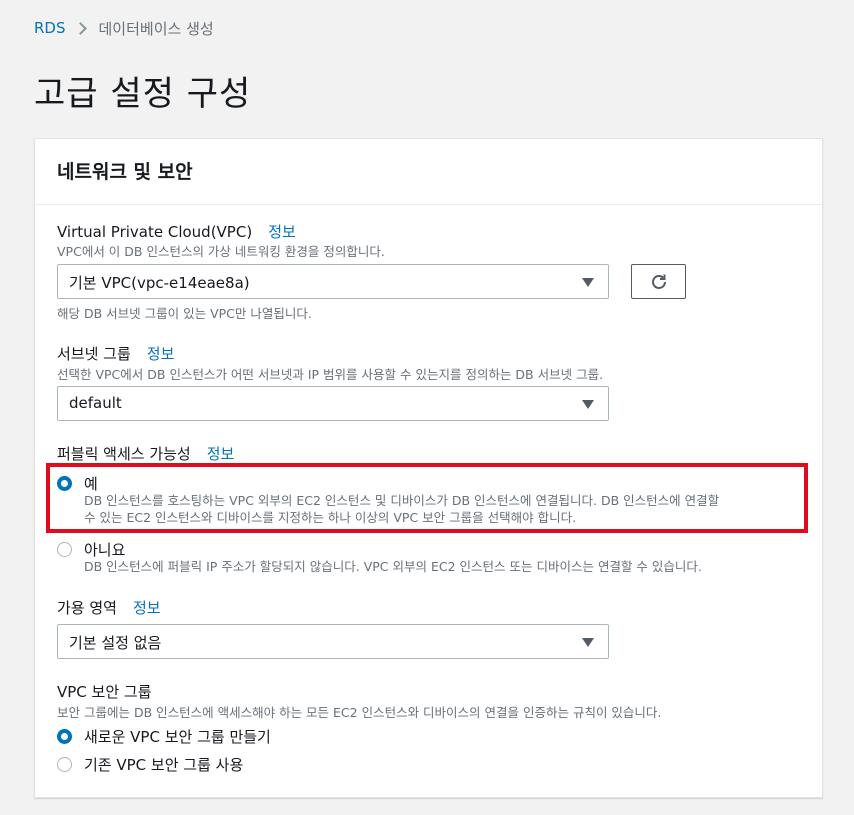  I want to click on radio-create-sg, so click(64, 736).